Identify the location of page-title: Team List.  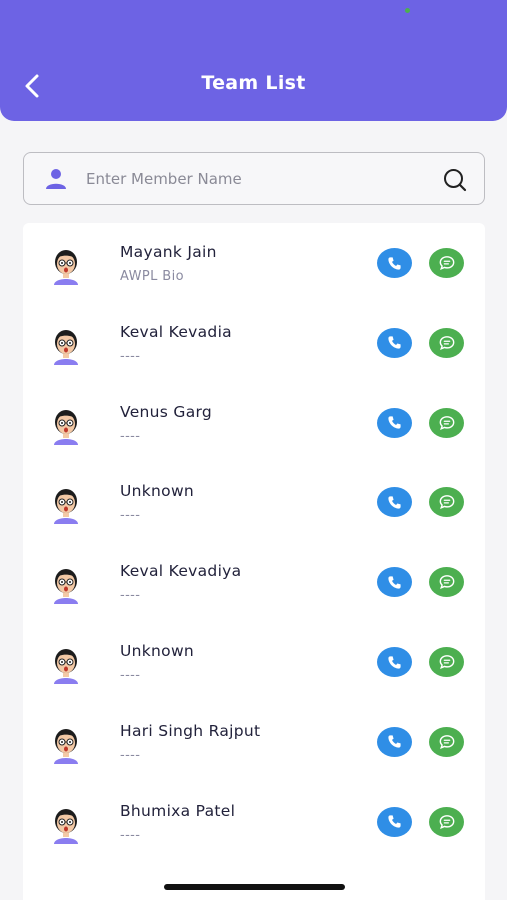
(253, 83).